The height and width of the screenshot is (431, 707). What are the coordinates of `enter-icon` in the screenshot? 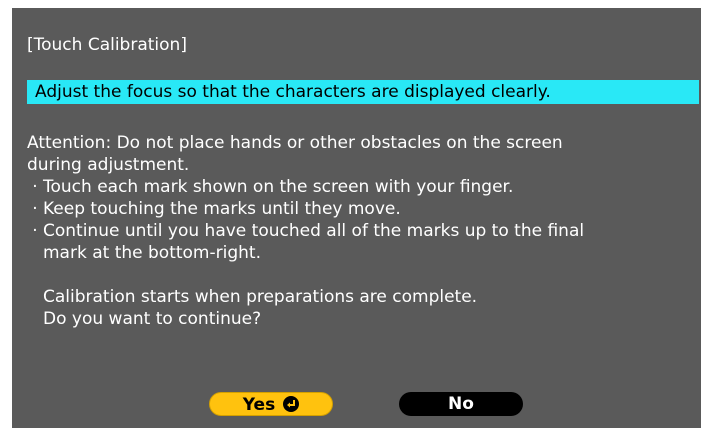 It's located at (291, 404).